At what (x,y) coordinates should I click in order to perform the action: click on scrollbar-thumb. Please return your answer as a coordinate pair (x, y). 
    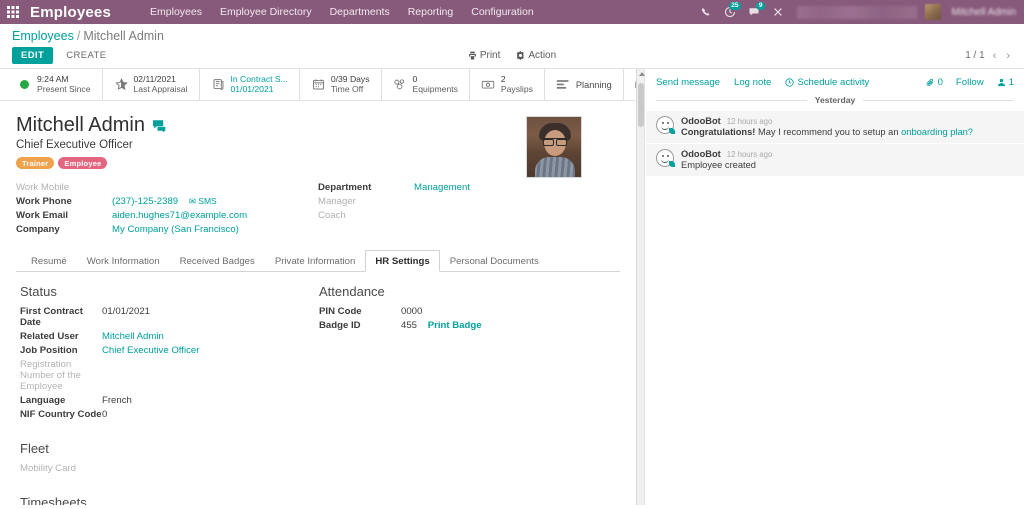
    Looking at the image, I should click on (641, 105).